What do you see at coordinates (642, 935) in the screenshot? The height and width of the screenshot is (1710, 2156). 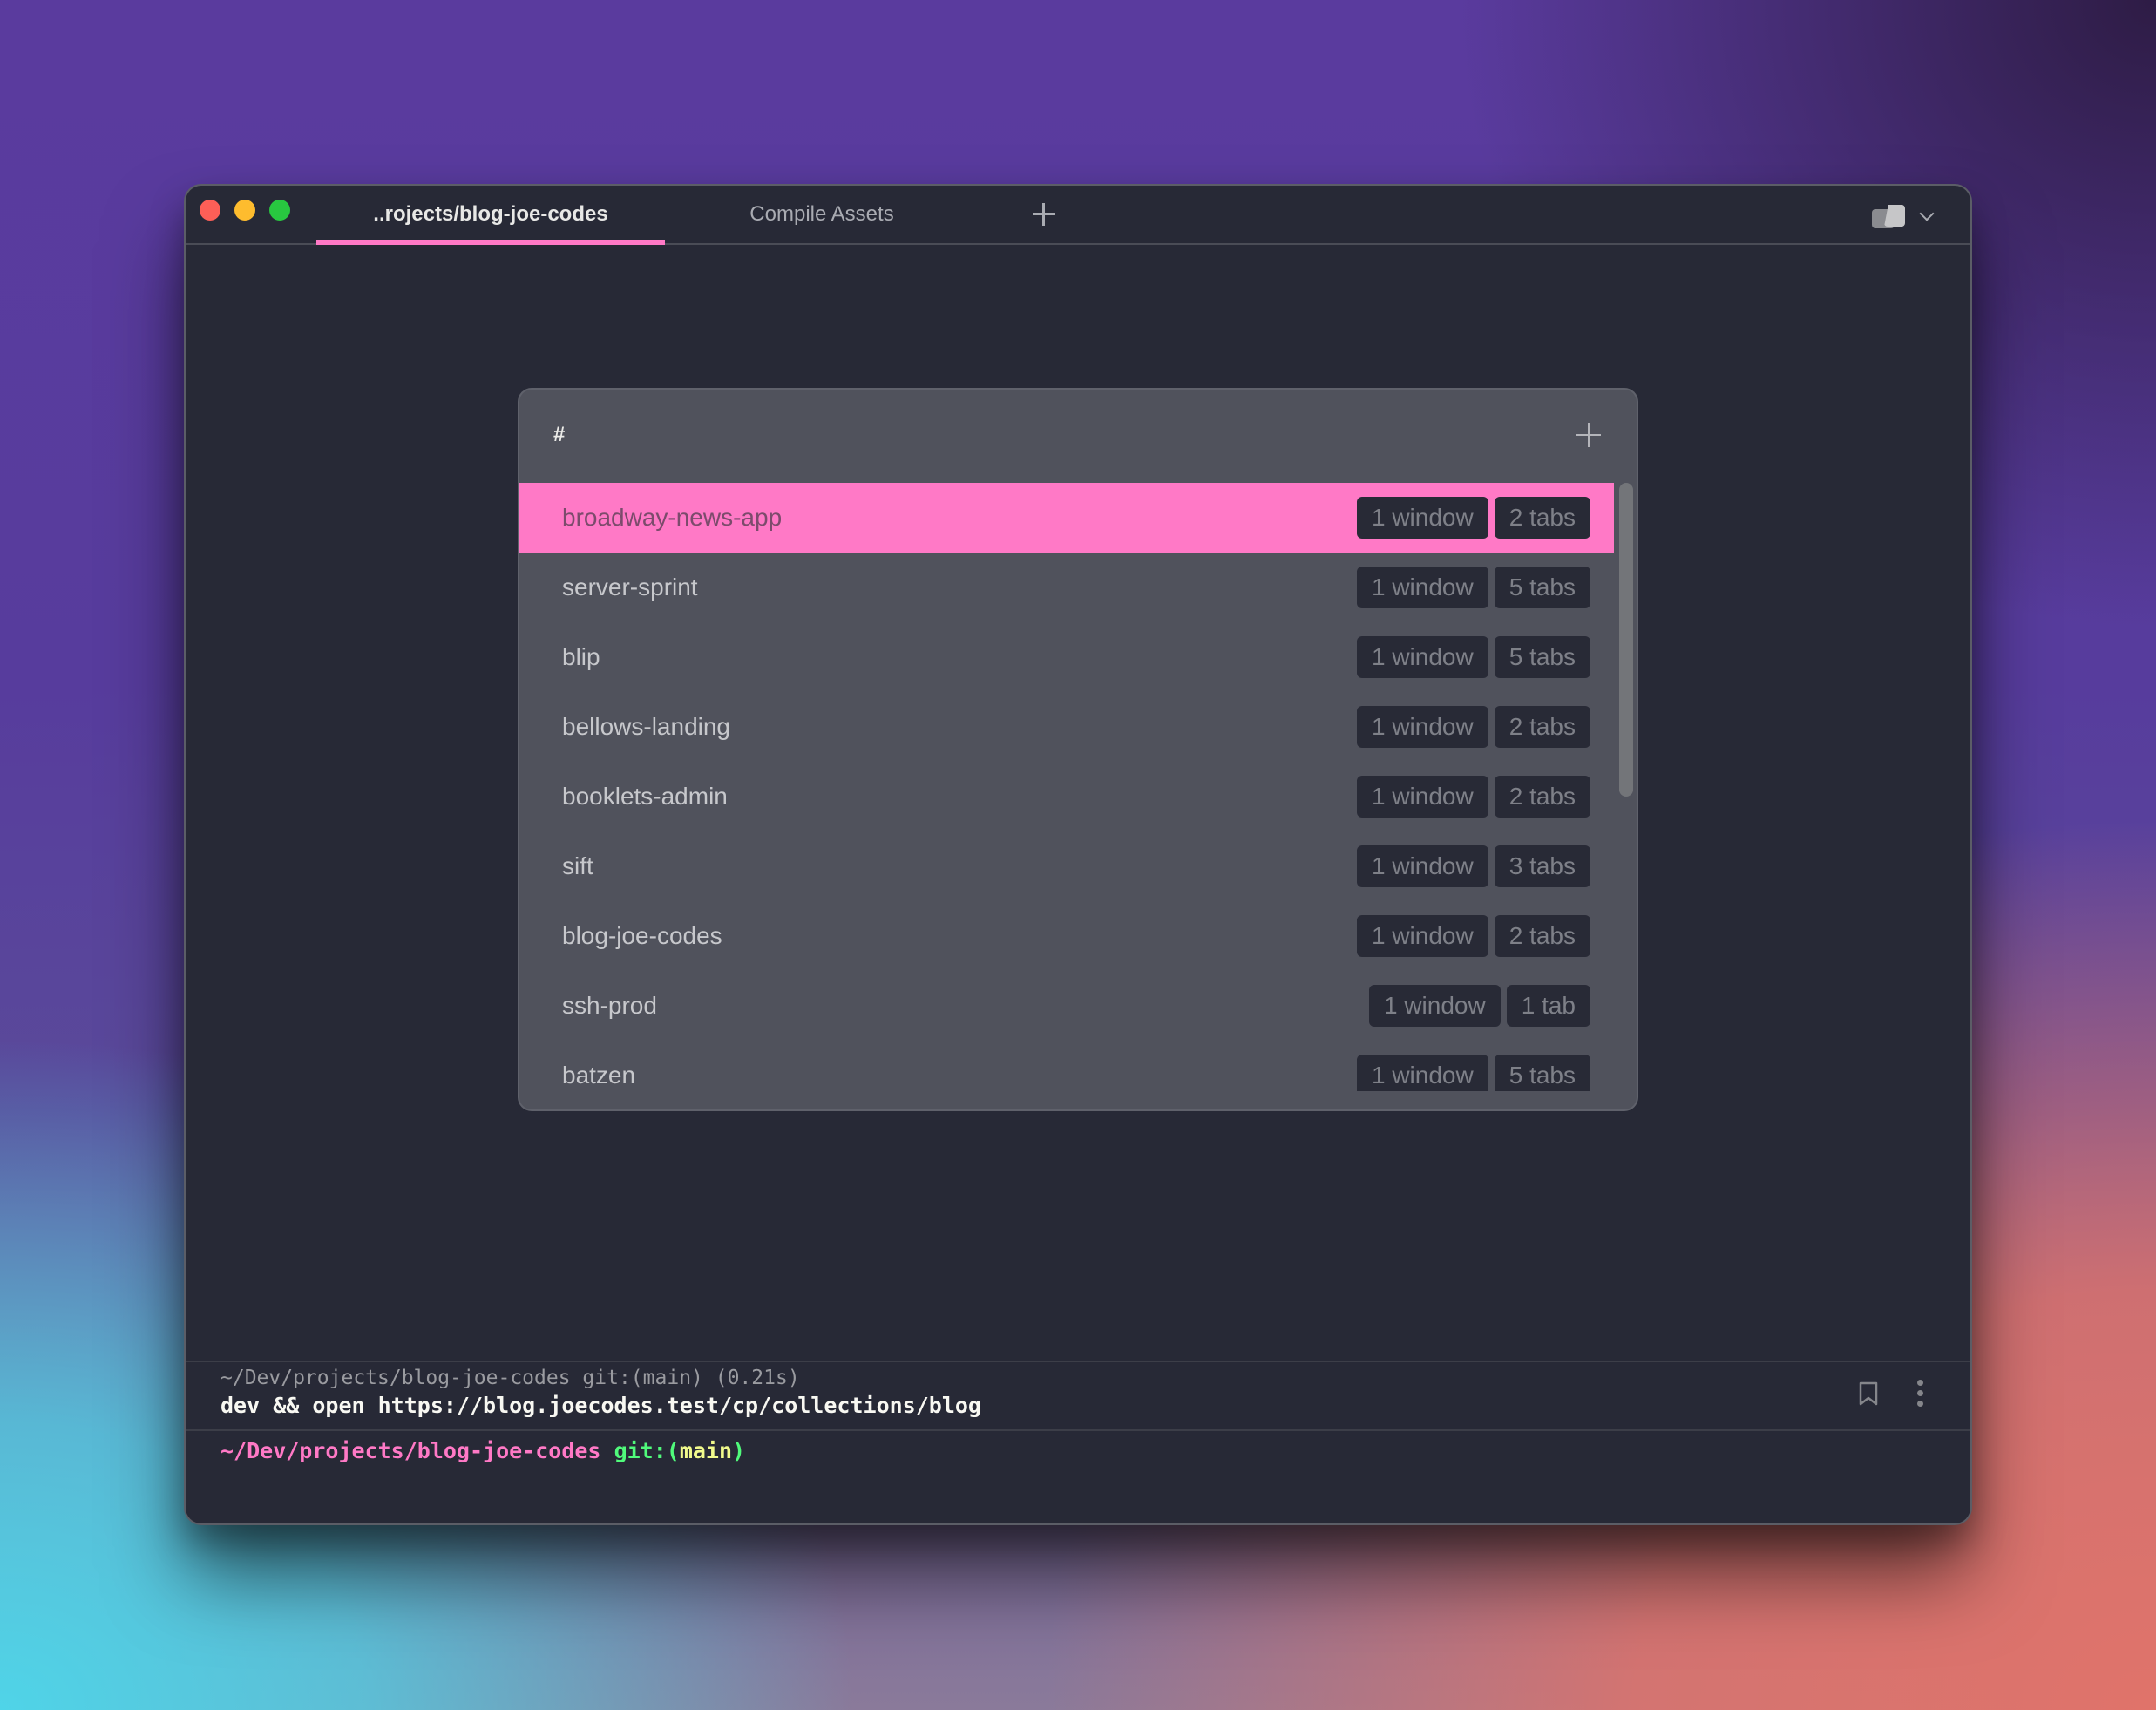 I see `palette-item-name: blog-joe-codes` at bounding box center [642, 935].